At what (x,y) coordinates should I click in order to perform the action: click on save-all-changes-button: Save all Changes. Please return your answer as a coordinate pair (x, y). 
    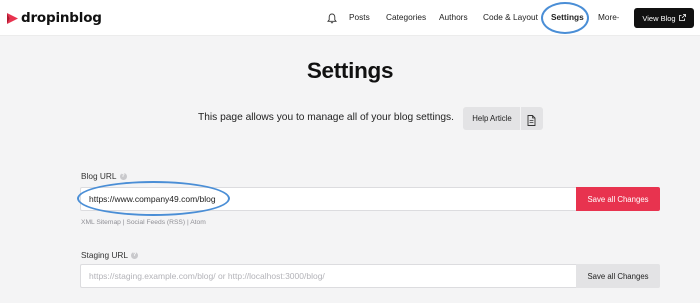
    Looking at the image, I should click on (618, 199).